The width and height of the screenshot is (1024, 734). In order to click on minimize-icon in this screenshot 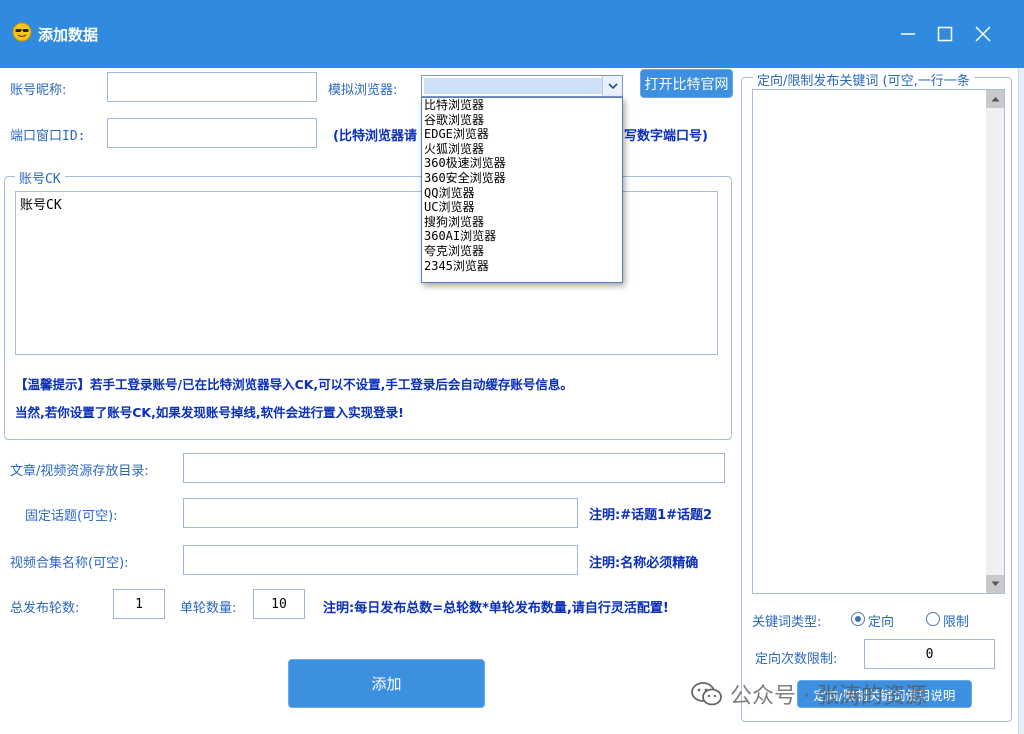, I will do `click(908, 34)`.